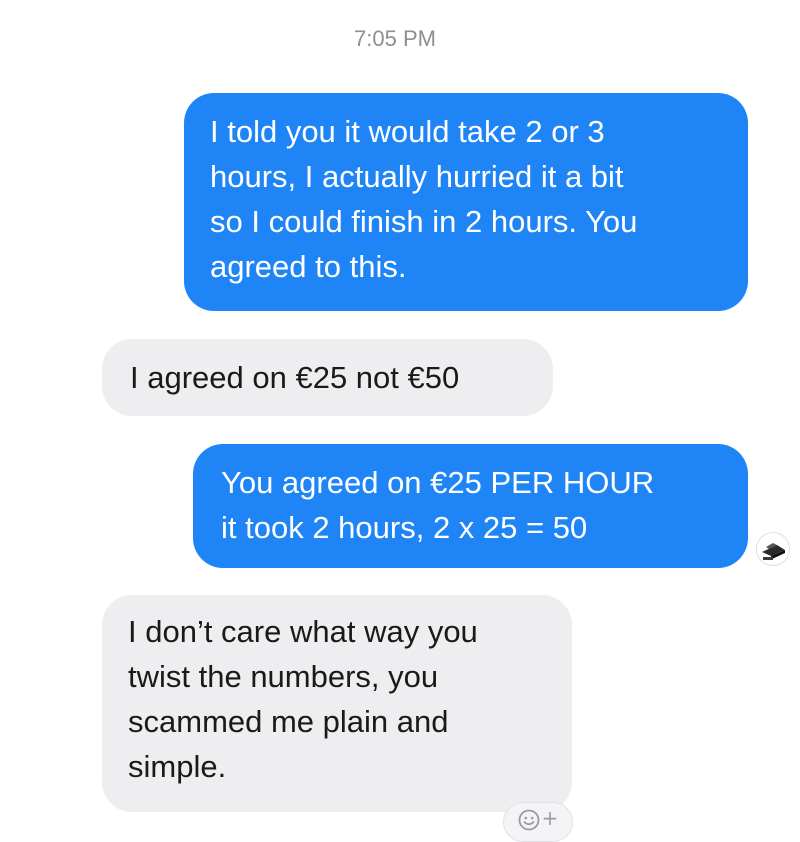 This screenshot has width=800, height=842. I want to click on smiley-icon, so click(529, 820).